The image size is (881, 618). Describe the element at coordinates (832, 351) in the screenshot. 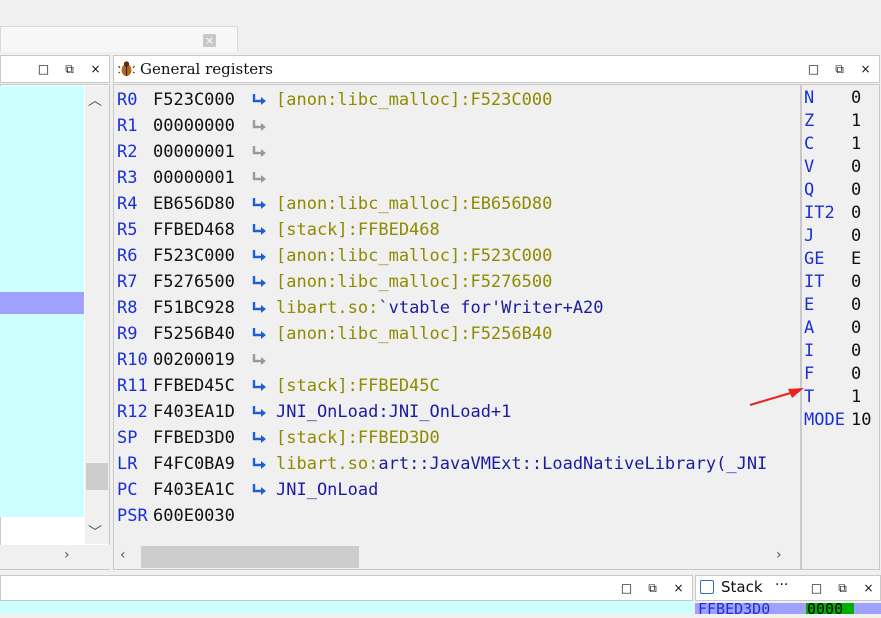

I see `flag-row-i: I0` at that location.